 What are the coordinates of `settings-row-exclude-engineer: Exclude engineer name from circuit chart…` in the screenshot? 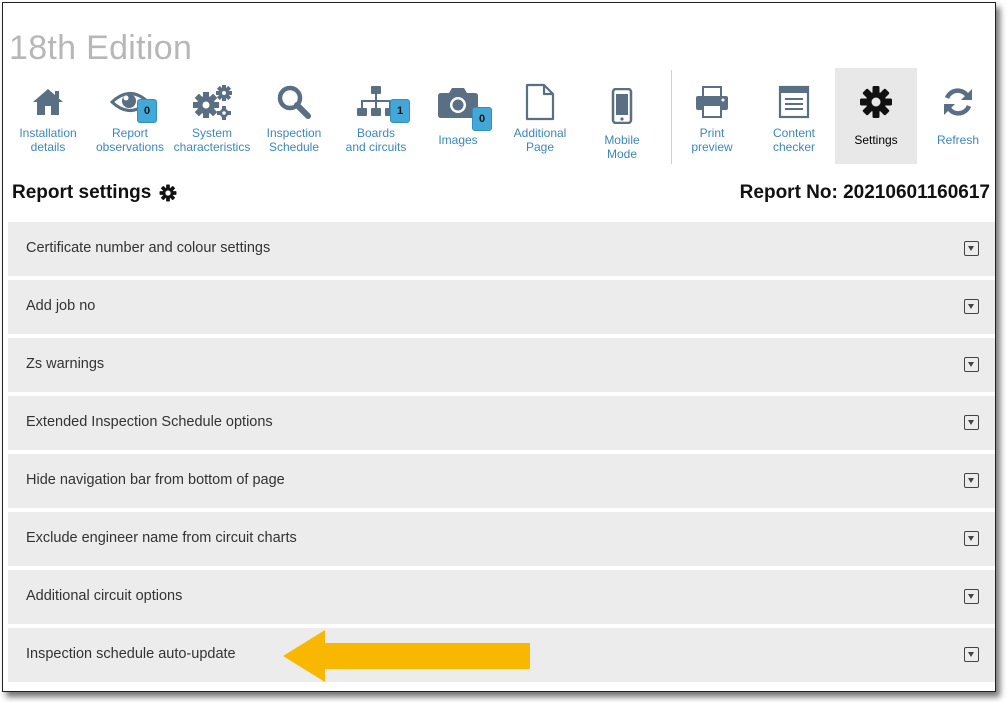 It's located at (501, 539).